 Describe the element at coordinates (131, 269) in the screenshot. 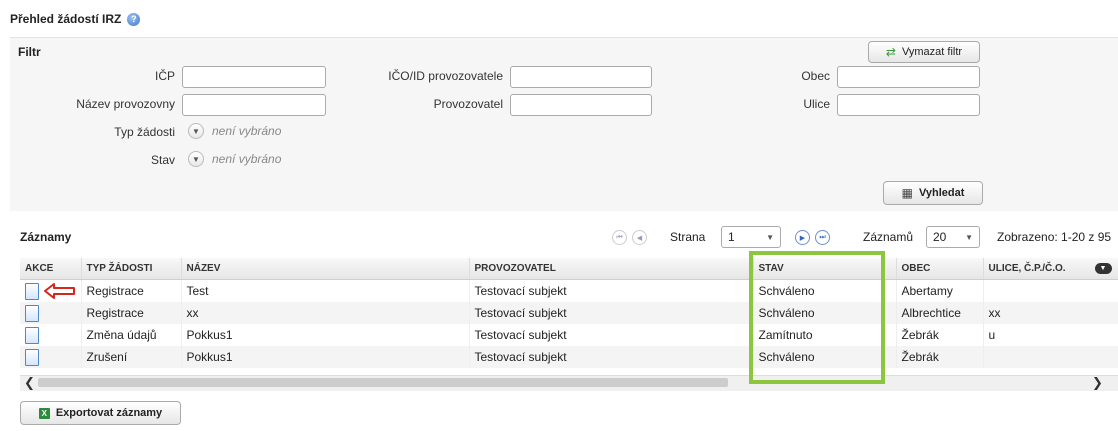

I see `col-typ: TYP ŽÁDOSTI` at that location.